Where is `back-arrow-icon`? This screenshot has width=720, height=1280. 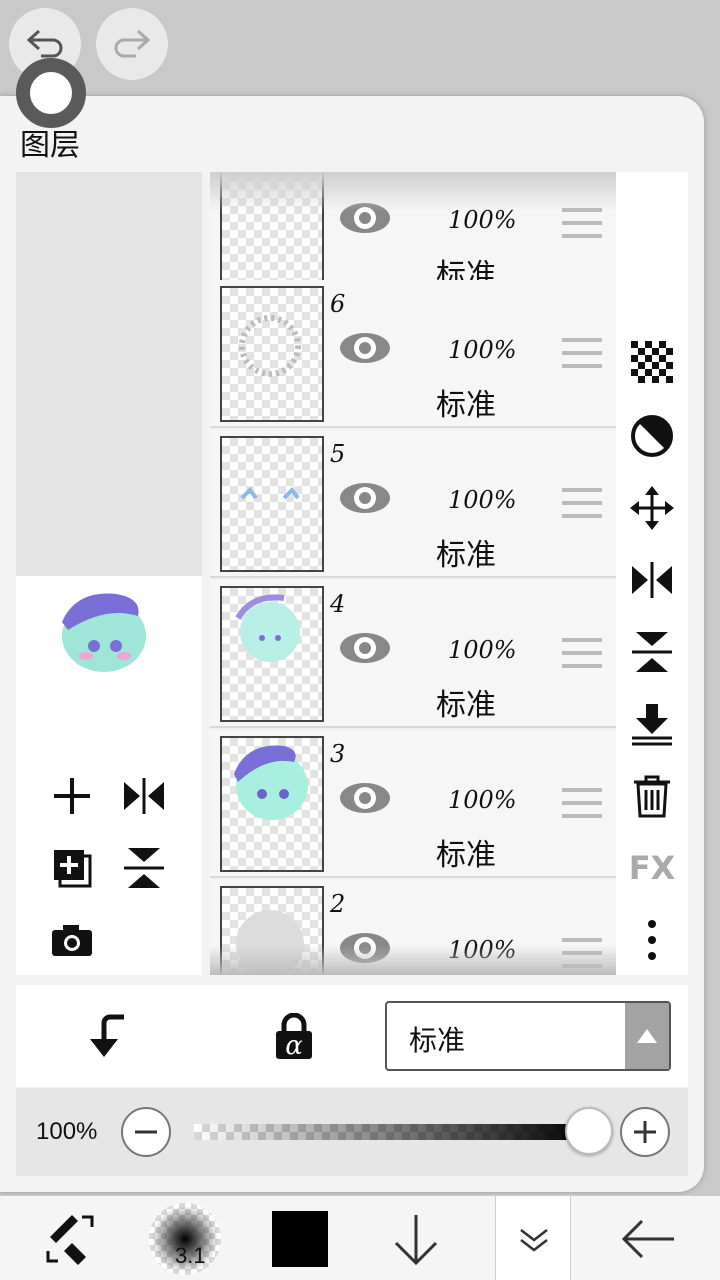
back-arrow-icon is located at coordinates (647, 1238).